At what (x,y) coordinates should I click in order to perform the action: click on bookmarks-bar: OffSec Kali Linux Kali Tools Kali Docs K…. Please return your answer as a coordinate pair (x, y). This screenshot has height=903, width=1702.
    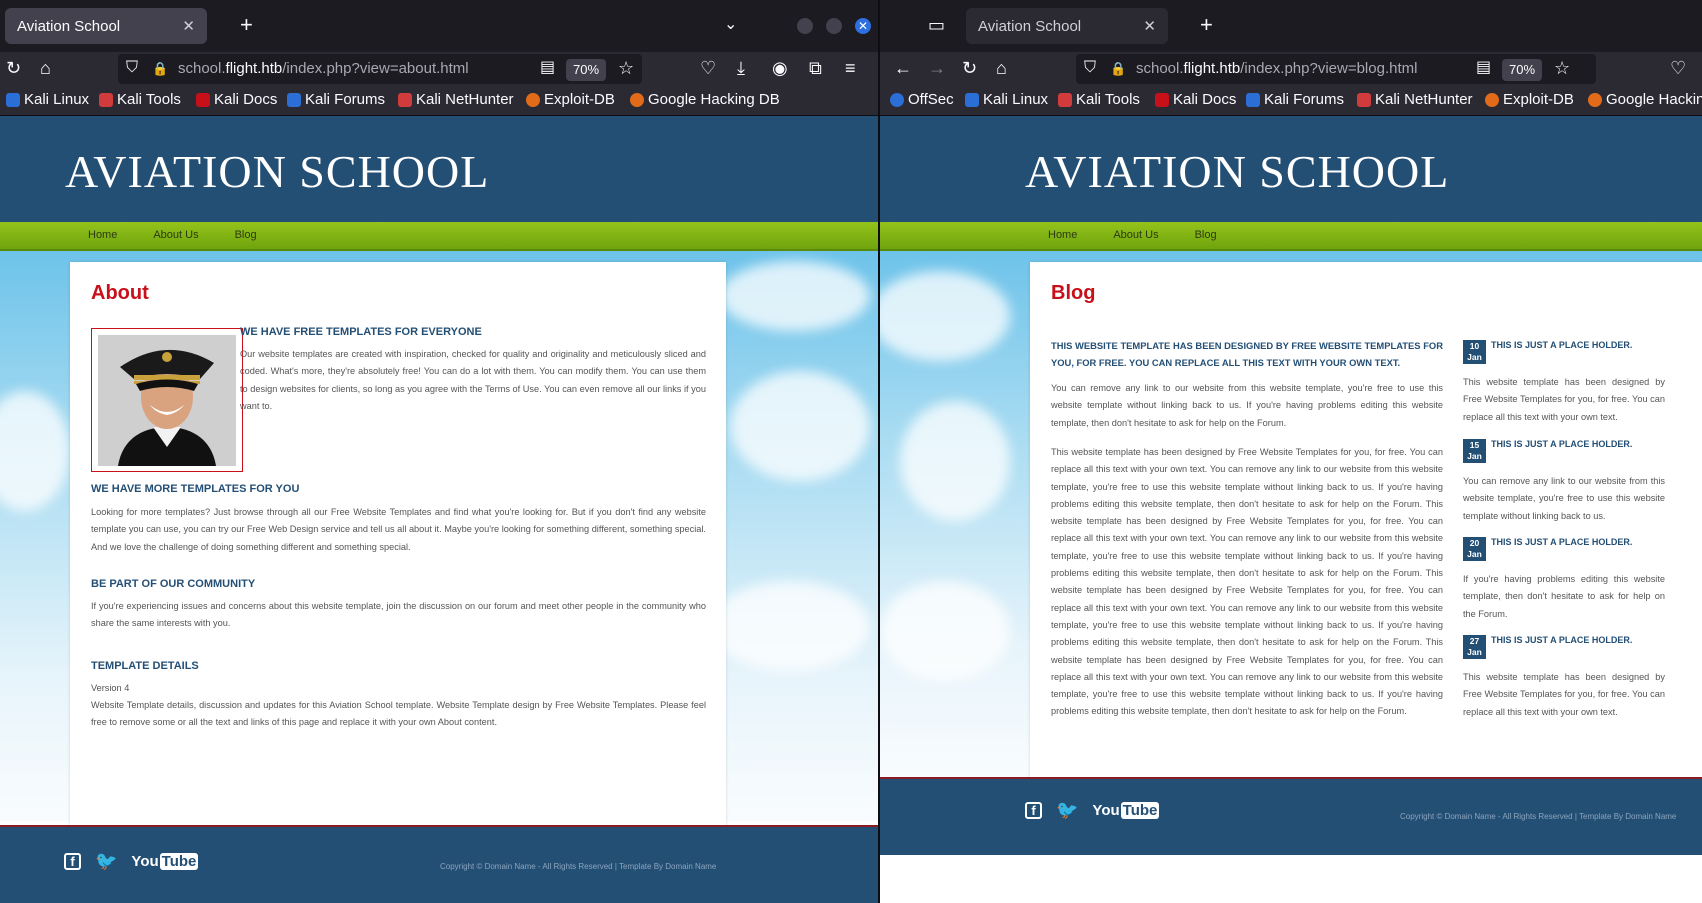
    Looking at the image, I should click on (1291, 101).